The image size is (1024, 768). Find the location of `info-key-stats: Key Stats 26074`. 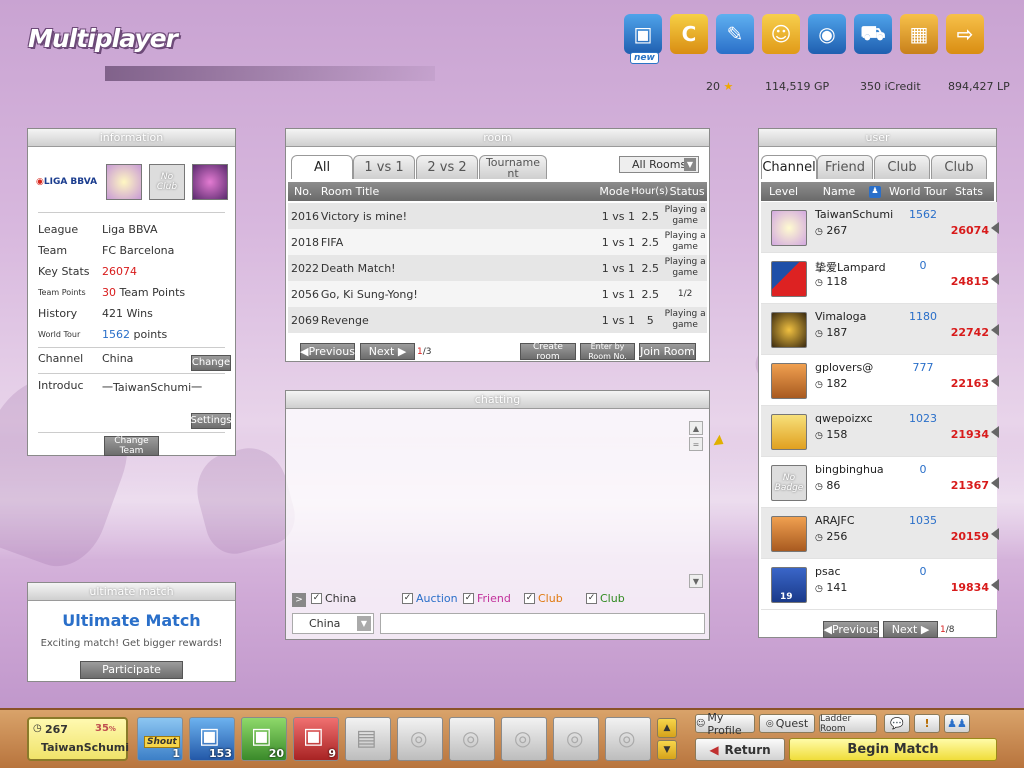

info-key-stats: Key Stats 26074 is located at coordinates (87, 271).